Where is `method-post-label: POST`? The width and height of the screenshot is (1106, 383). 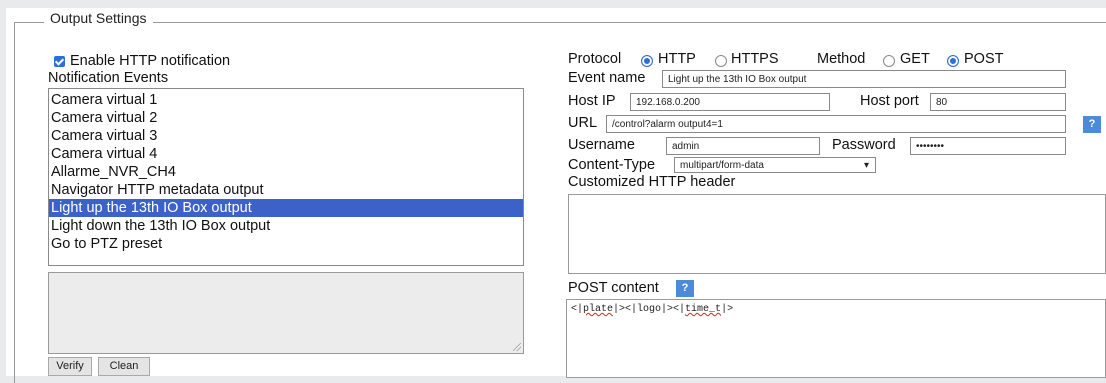 method-post-label: POST is located at coordinates (984, 59).